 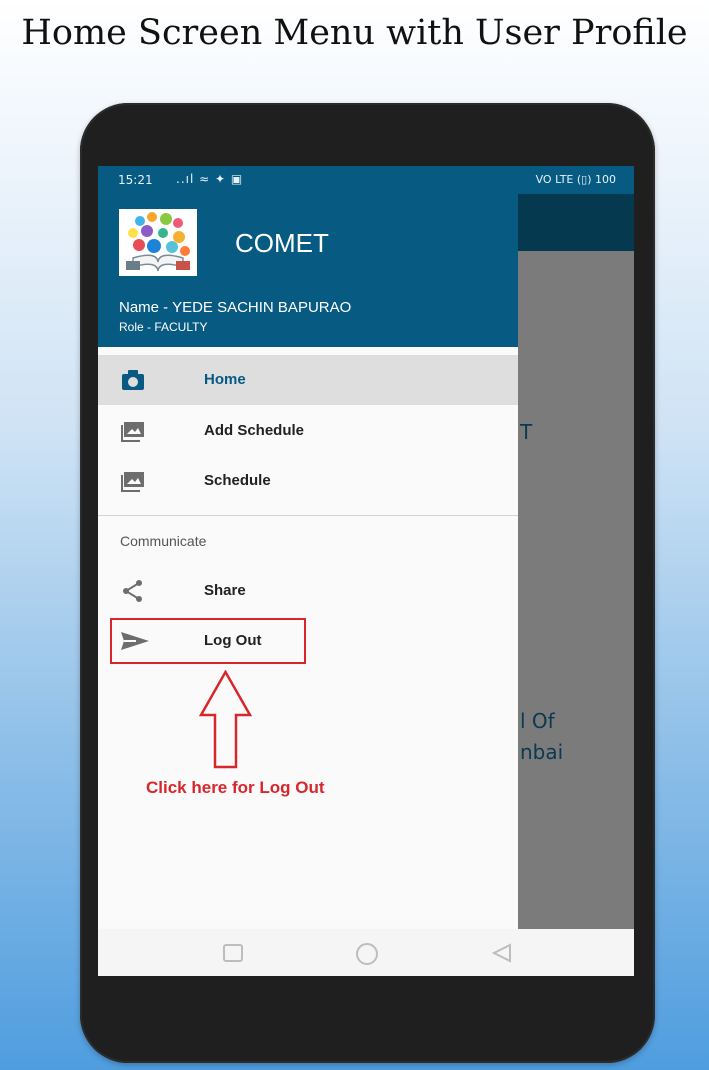 What do you see at coordinates (235, 307) in the screenshot?
I see `user-name: Name - YEDE SACHIN BAPURAO` at bounding box center [235, 307].